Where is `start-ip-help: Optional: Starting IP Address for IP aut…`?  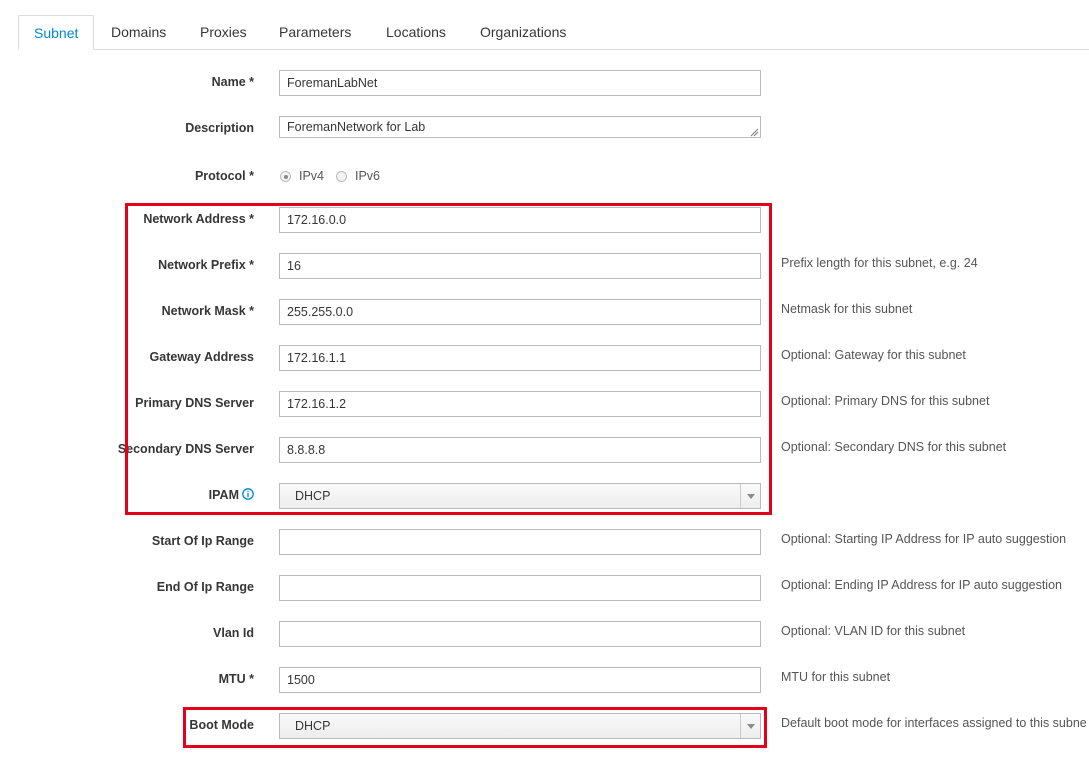
start-ip-help: Optional: Starting IP Address for IP aut… is located at coordinates (924, 539).